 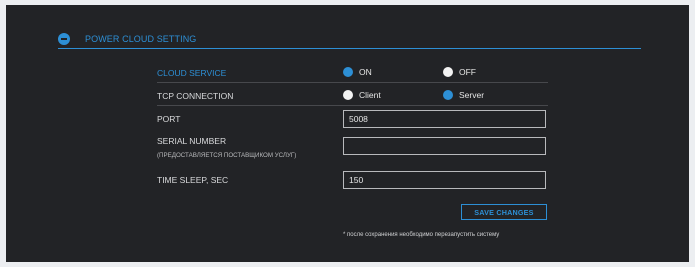 I want to click on port-input, so click(x=444, y=119).